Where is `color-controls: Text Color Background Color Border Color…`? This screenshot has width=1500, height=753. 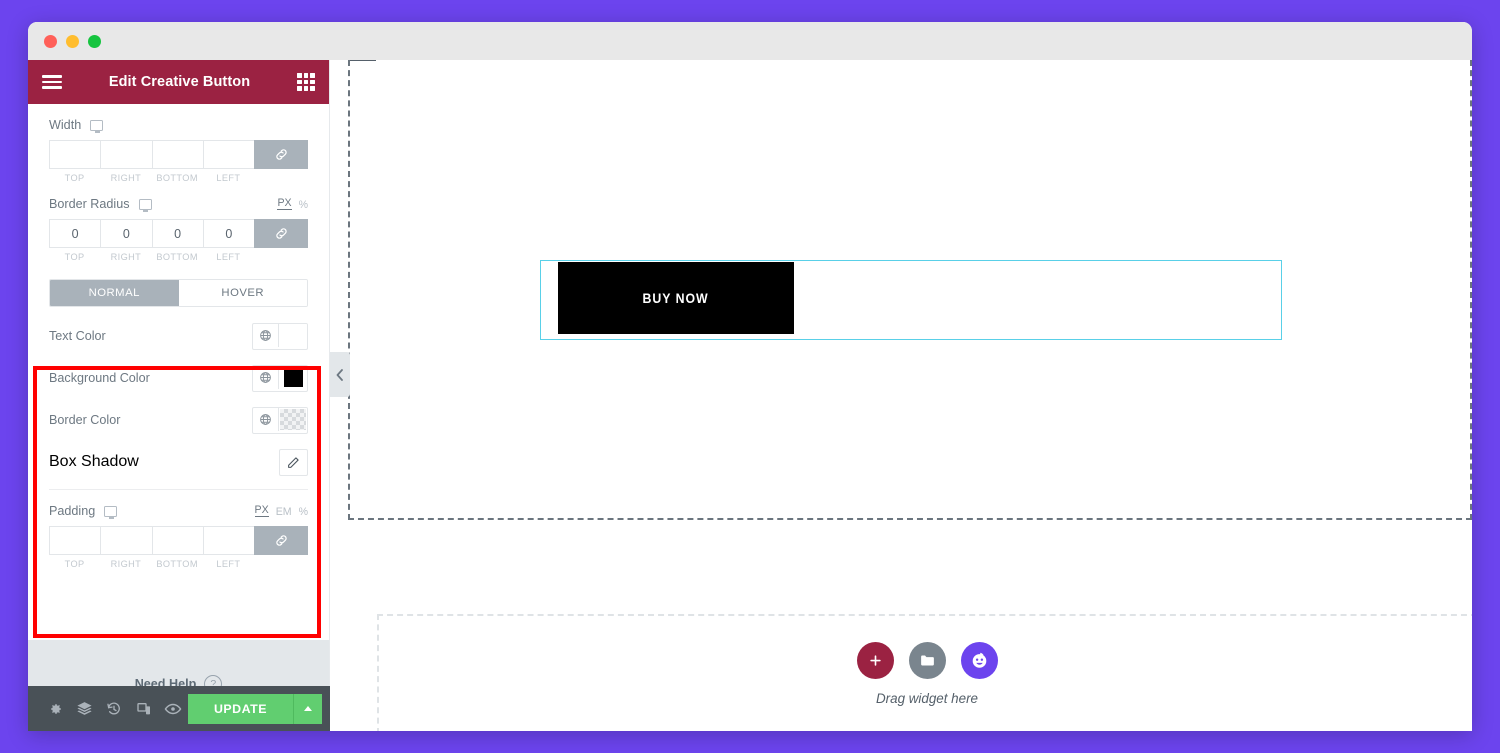
color-controls: Text Color Background Color Border Color… is located at coordinates (178, 442).